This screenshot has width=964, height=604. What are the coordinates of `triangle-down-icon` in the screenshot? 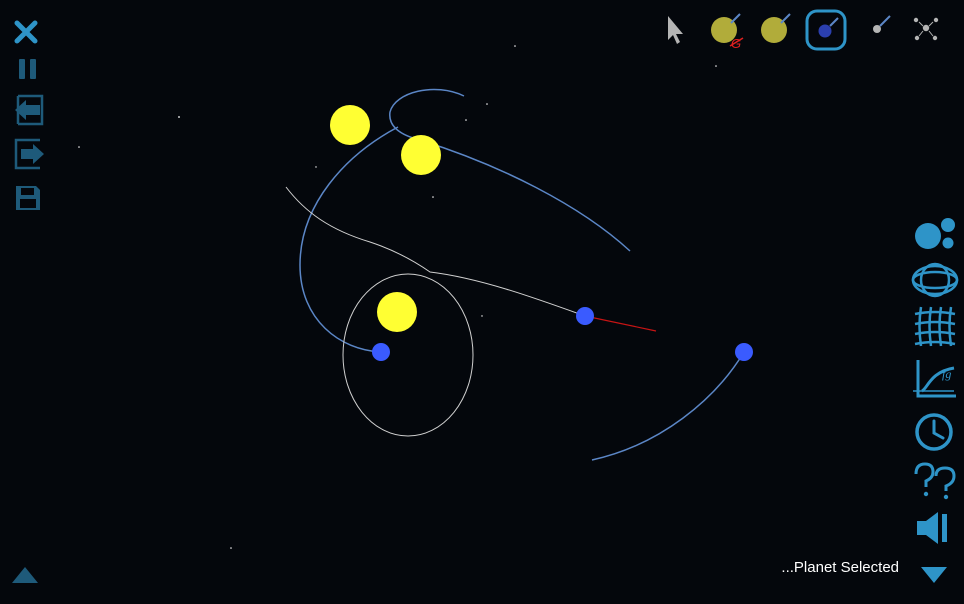 It's located at (934, 575).